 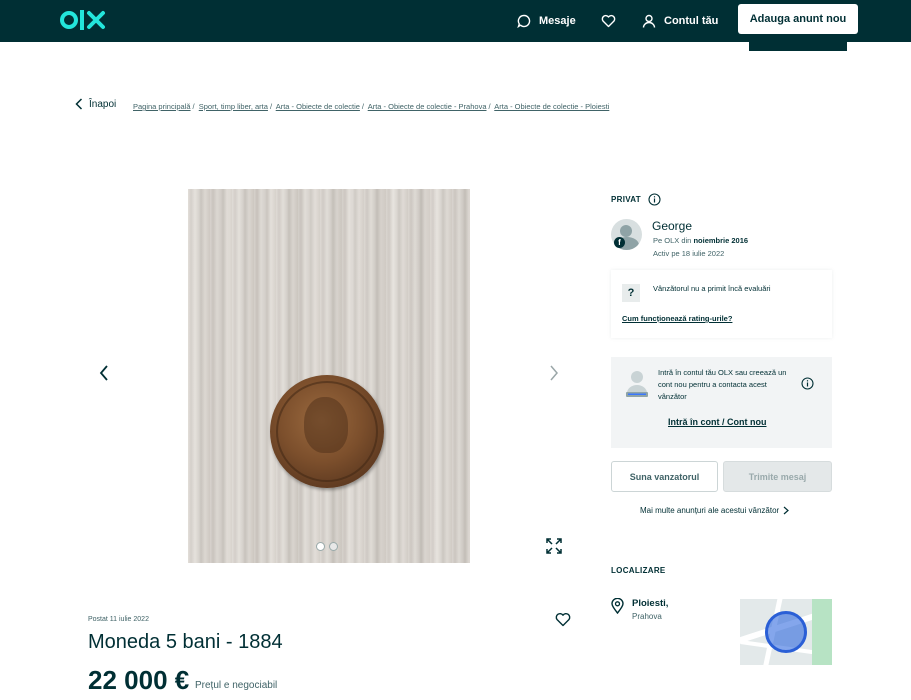 I want to click on chevron-right-icon, so click(x=786, y=510).